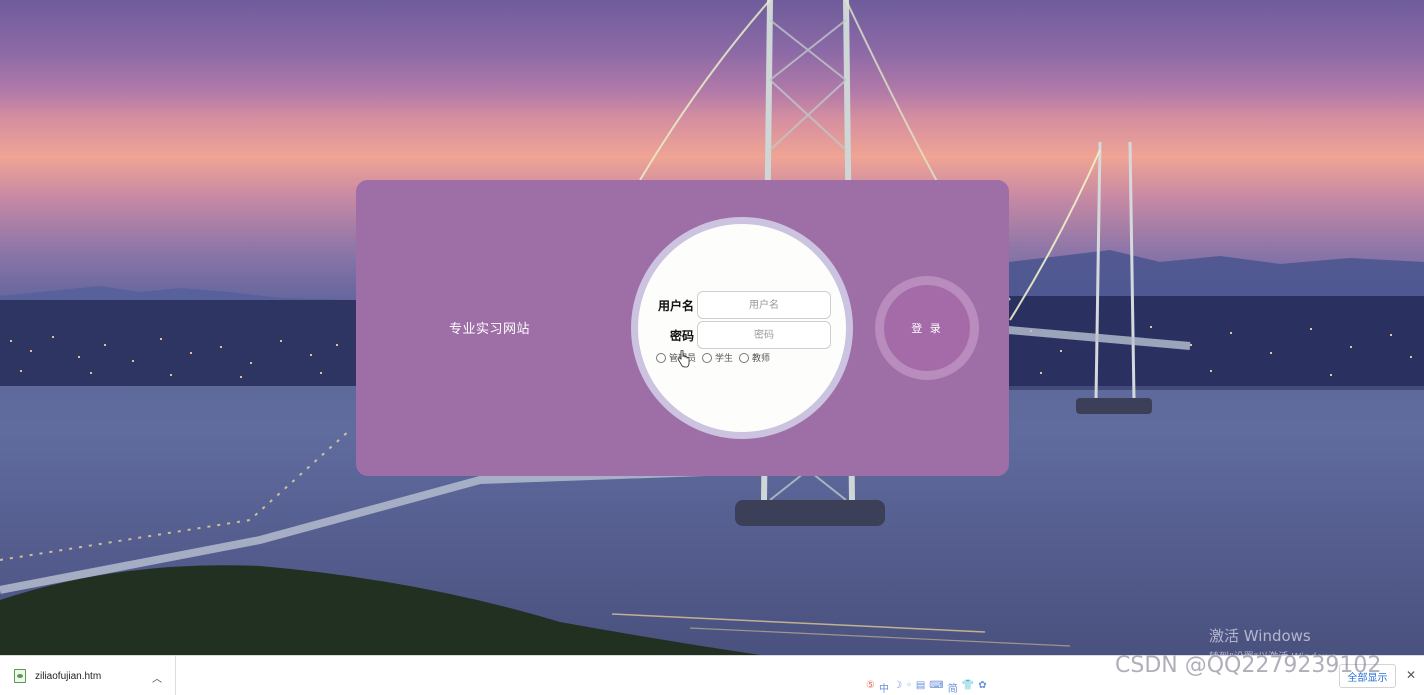 This screenshot has height=695, width=1424. Describe the element at coordinates (761, 359) in the screenshot. I see `role-label-teacher: 教师` at that location.